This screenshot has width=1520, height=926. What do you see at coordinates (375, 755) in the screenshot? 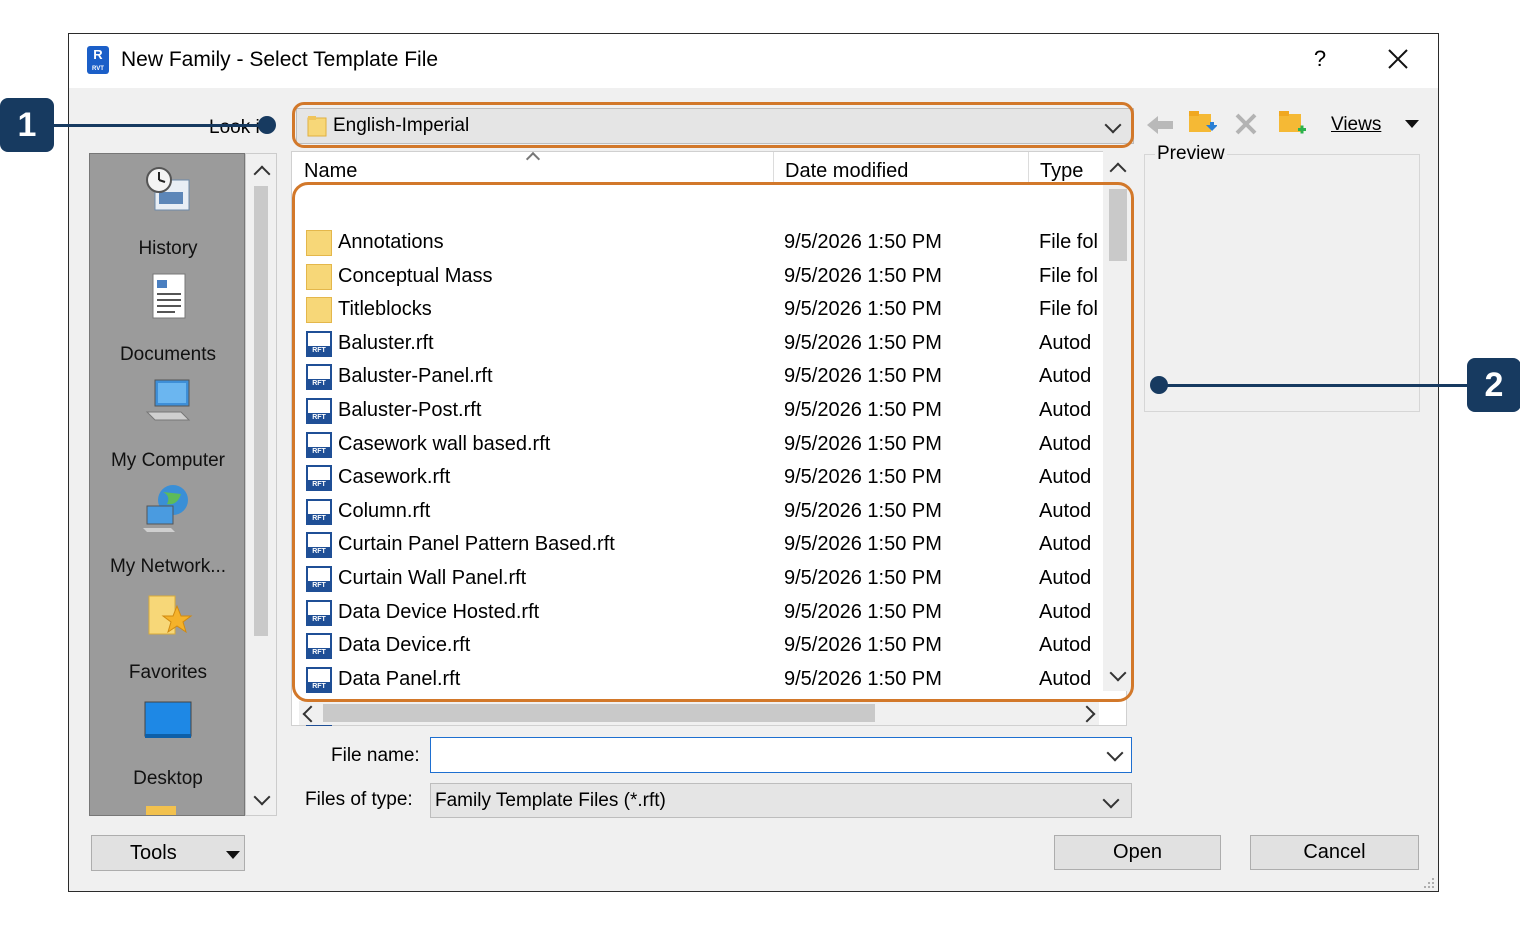
I see `file-name-label: File name:` at bounding box center [375, 755].